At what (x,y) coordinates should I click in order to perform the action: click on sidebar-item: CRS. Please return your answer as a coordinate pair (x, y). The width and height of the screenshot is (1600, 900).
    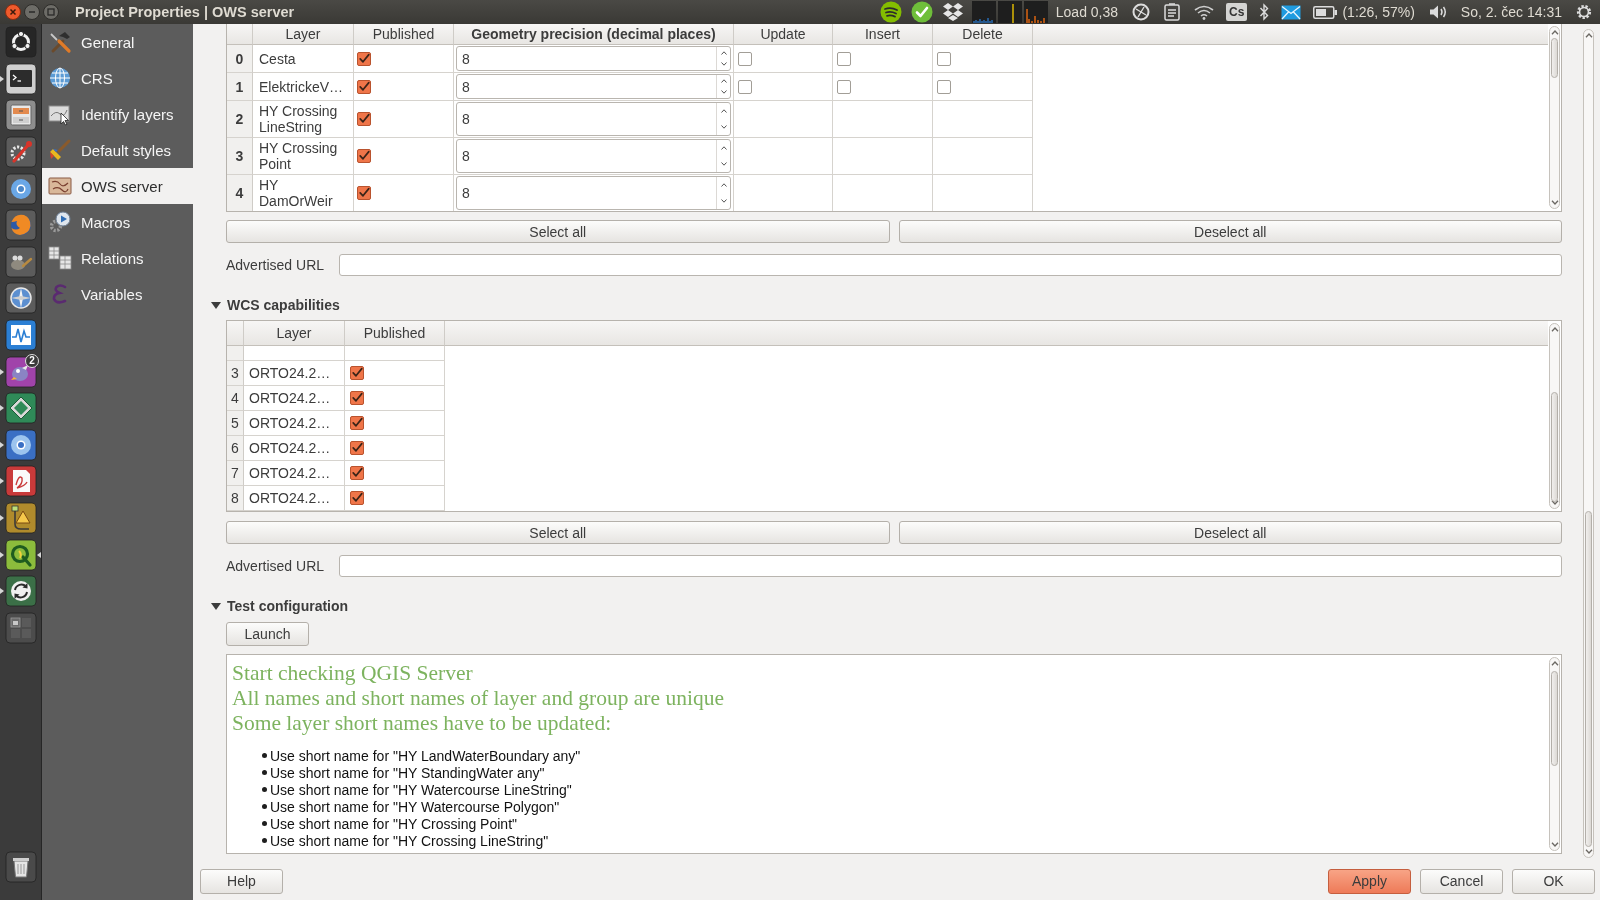
    Looking at the image, I should click on (117, 78).